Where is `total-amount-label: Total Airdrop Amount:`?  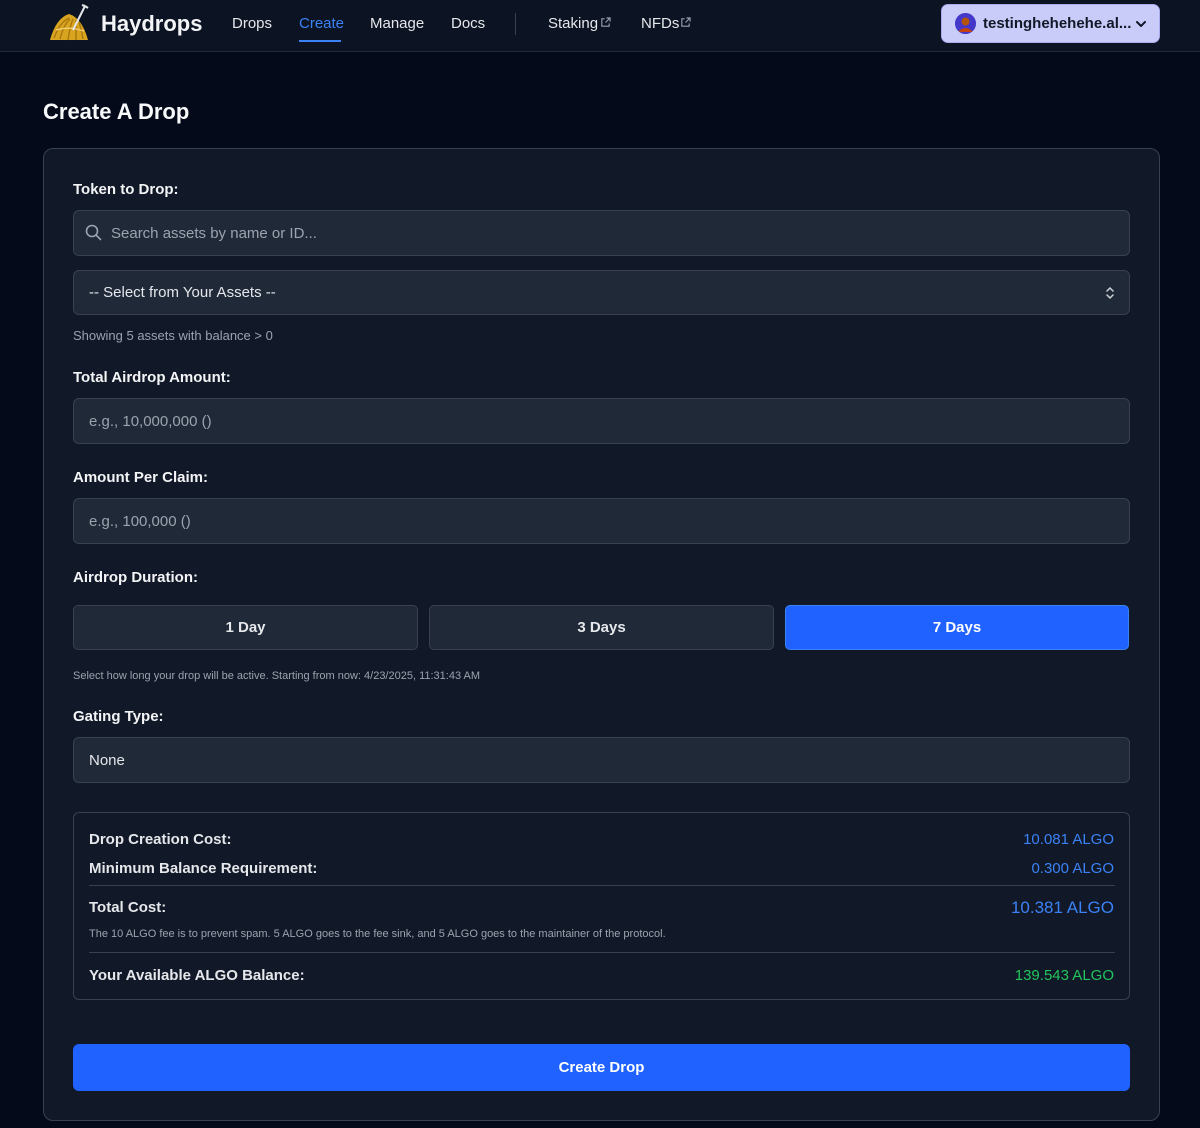
total-amount-label: Total Airdrop Amount: is located at coordinates (152, 377).